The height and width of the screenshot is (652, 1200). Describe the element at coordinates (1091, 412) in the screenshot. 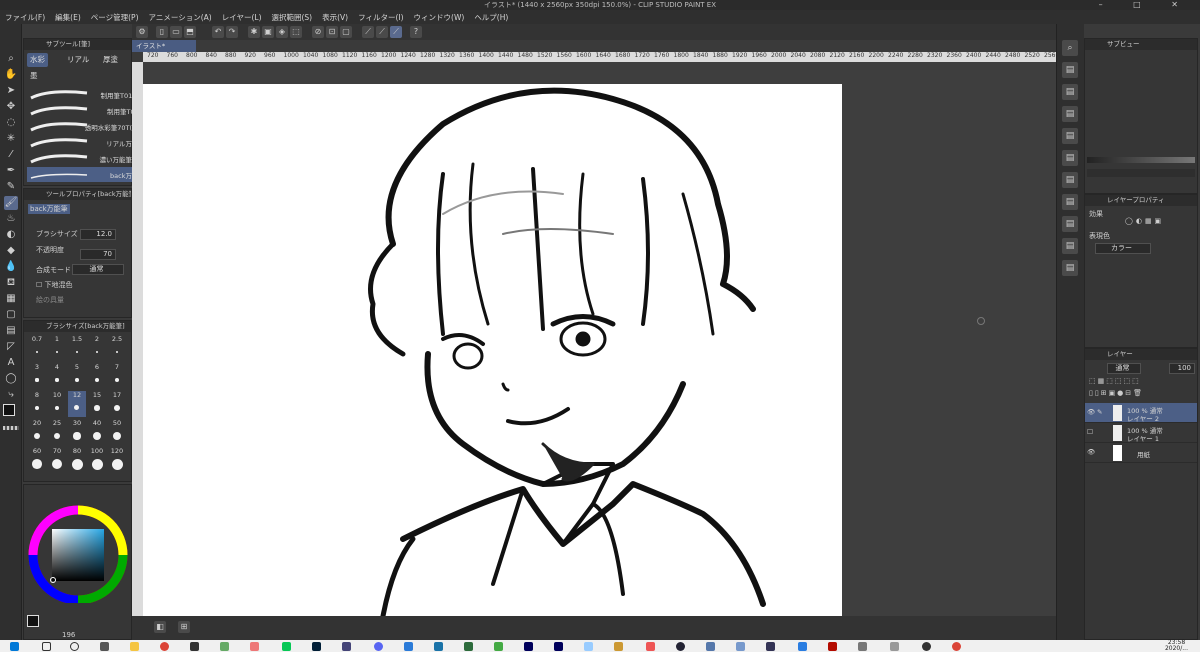

I see `eye-icon: 👁` at that location.